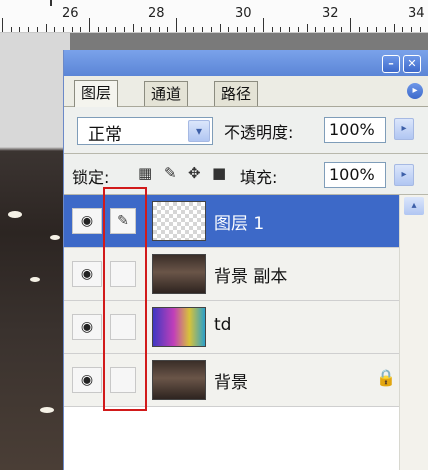 This screenshot has width=428, height=470. Describe the element at coordinates (404, 129) in the screenshot. I see `opacity-slider-icon: ▸` at that location.